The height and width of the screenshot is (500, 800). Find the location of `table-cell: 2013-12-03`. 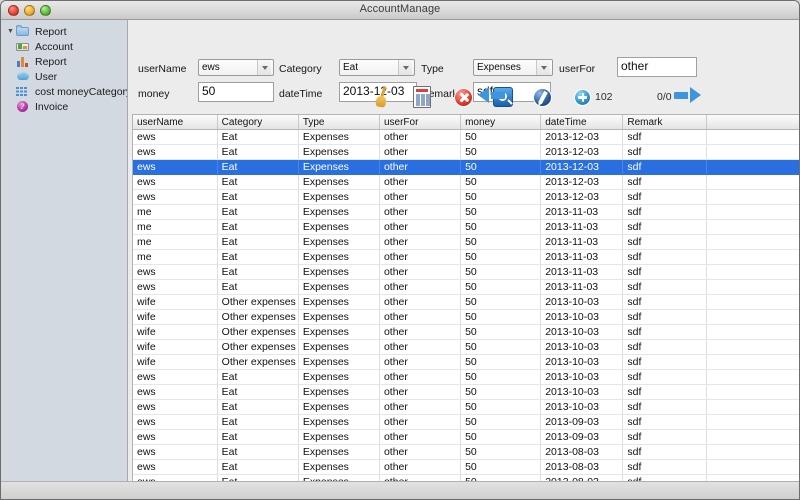

table-cell: 2013-12-03 is located at coordinates (582, 167).